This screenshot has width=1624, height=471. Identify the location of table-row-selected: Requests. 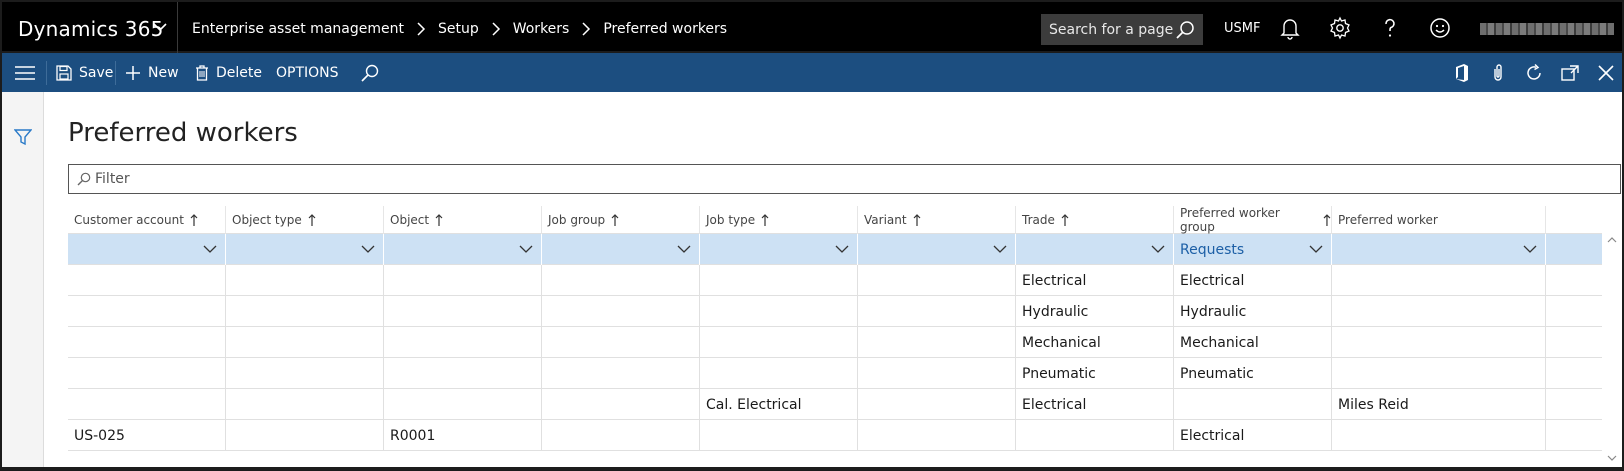
(835, 249).